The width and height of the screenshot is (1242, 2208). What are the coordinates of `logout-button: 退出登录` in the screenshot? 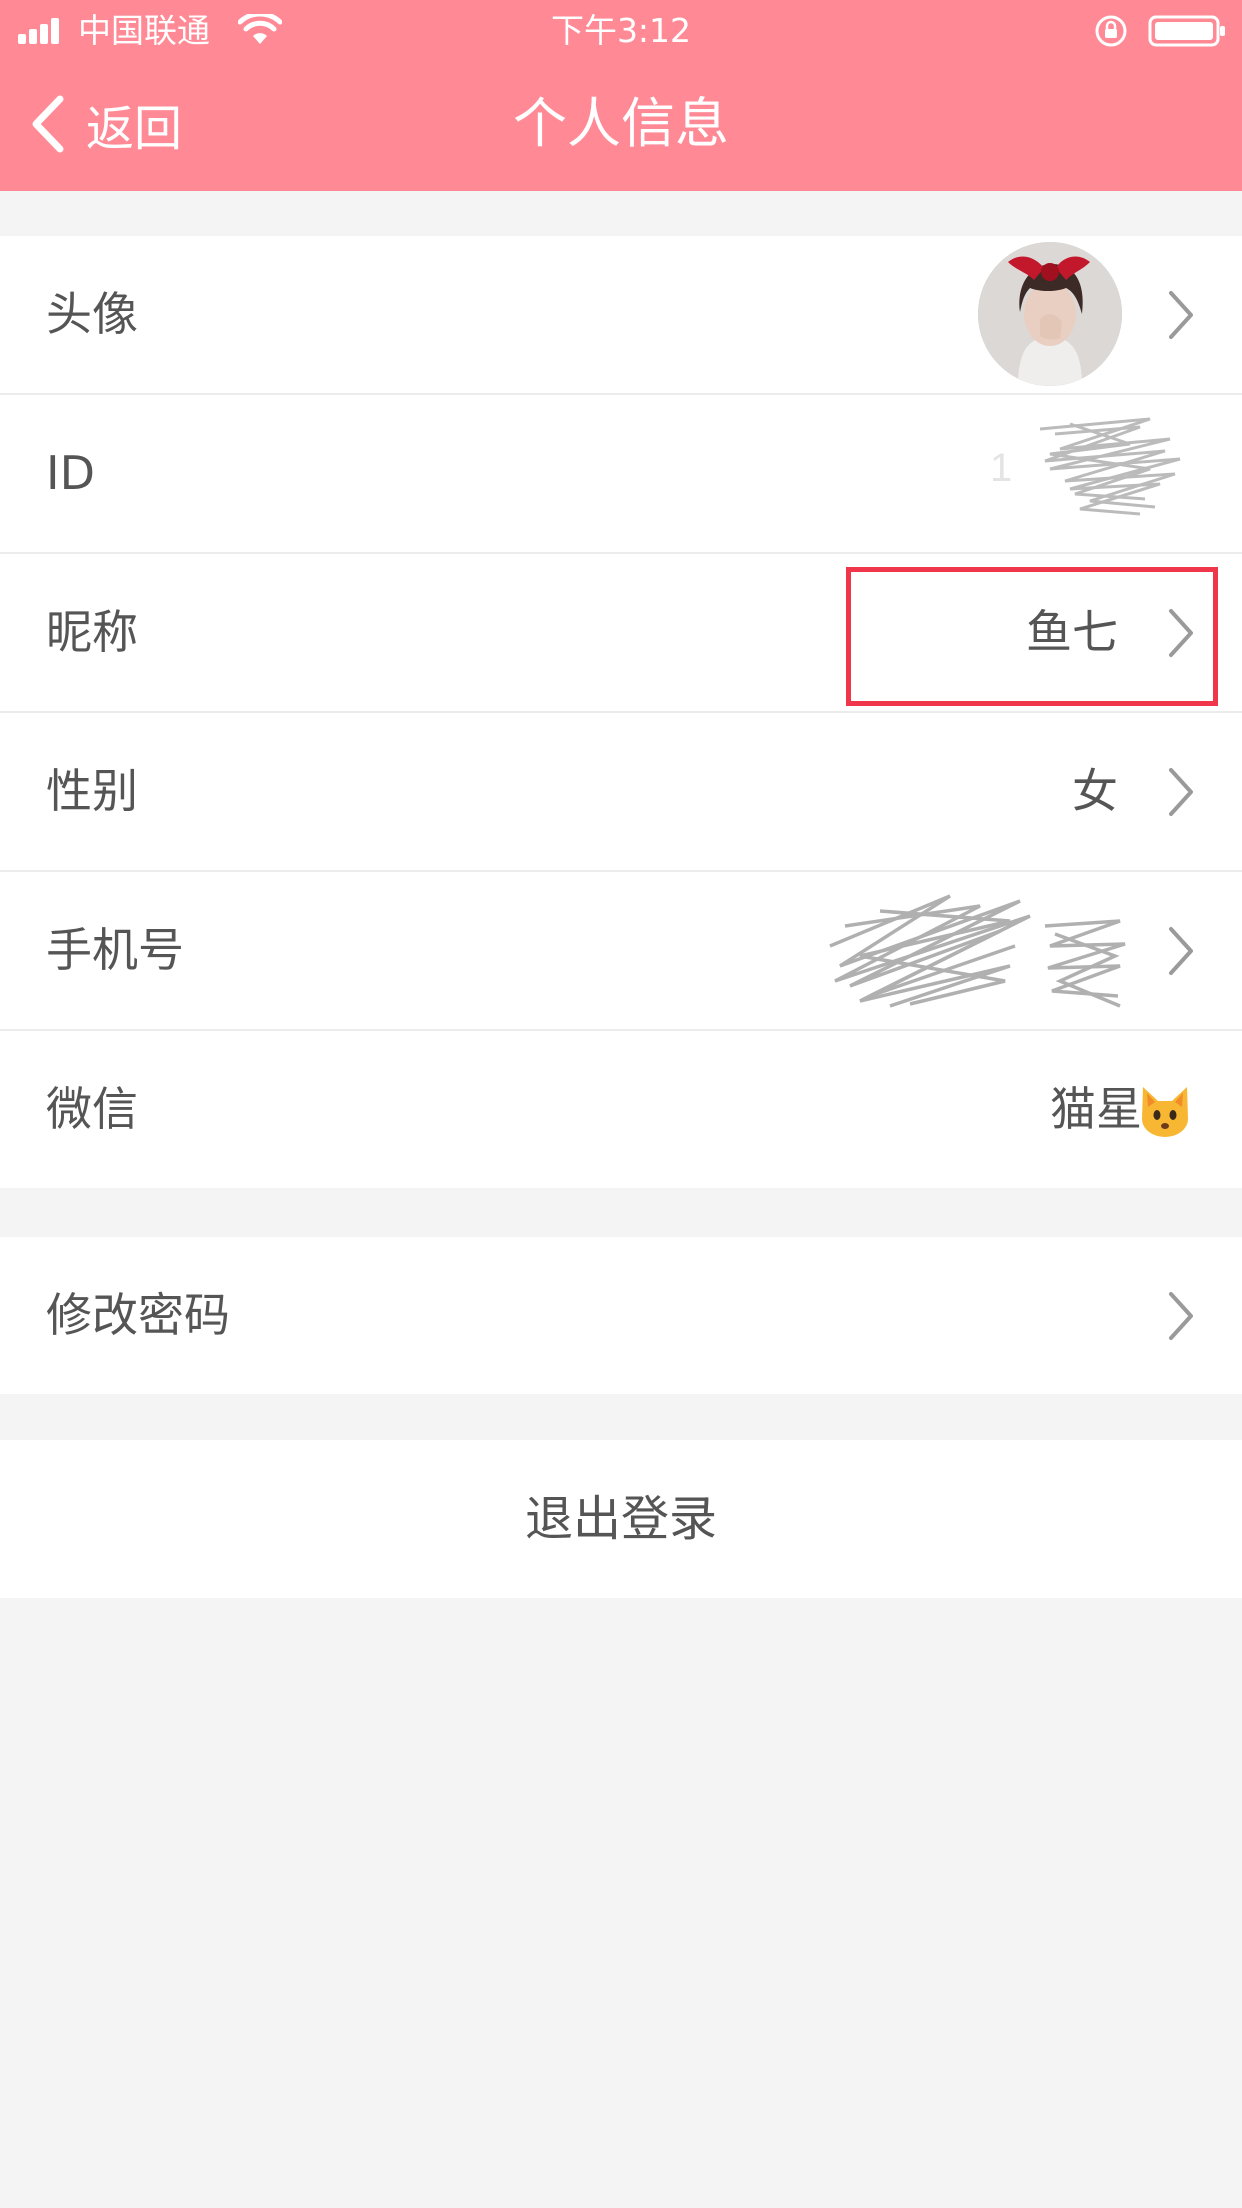 It's located at (621, 1519).